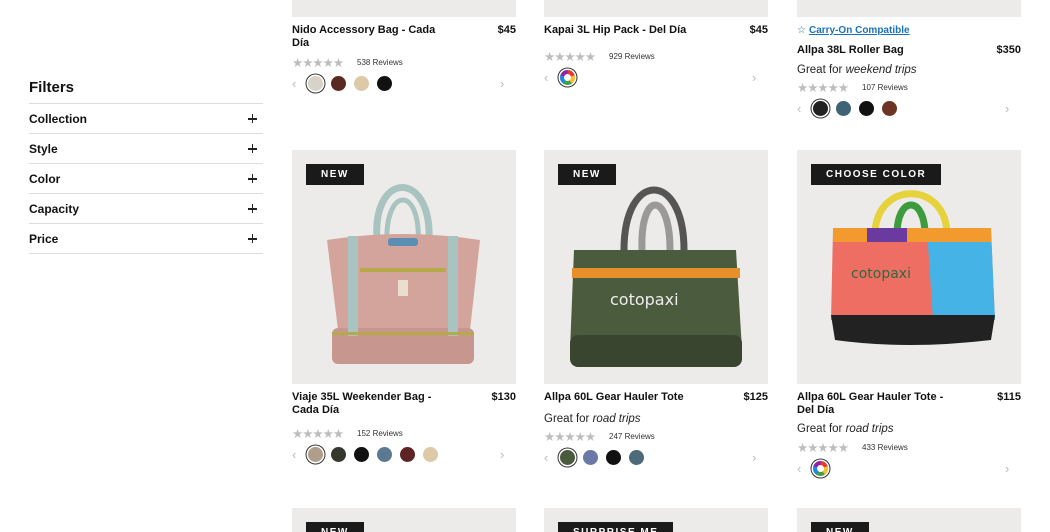  I want to click on filter-label: Color, so click(45, 178).